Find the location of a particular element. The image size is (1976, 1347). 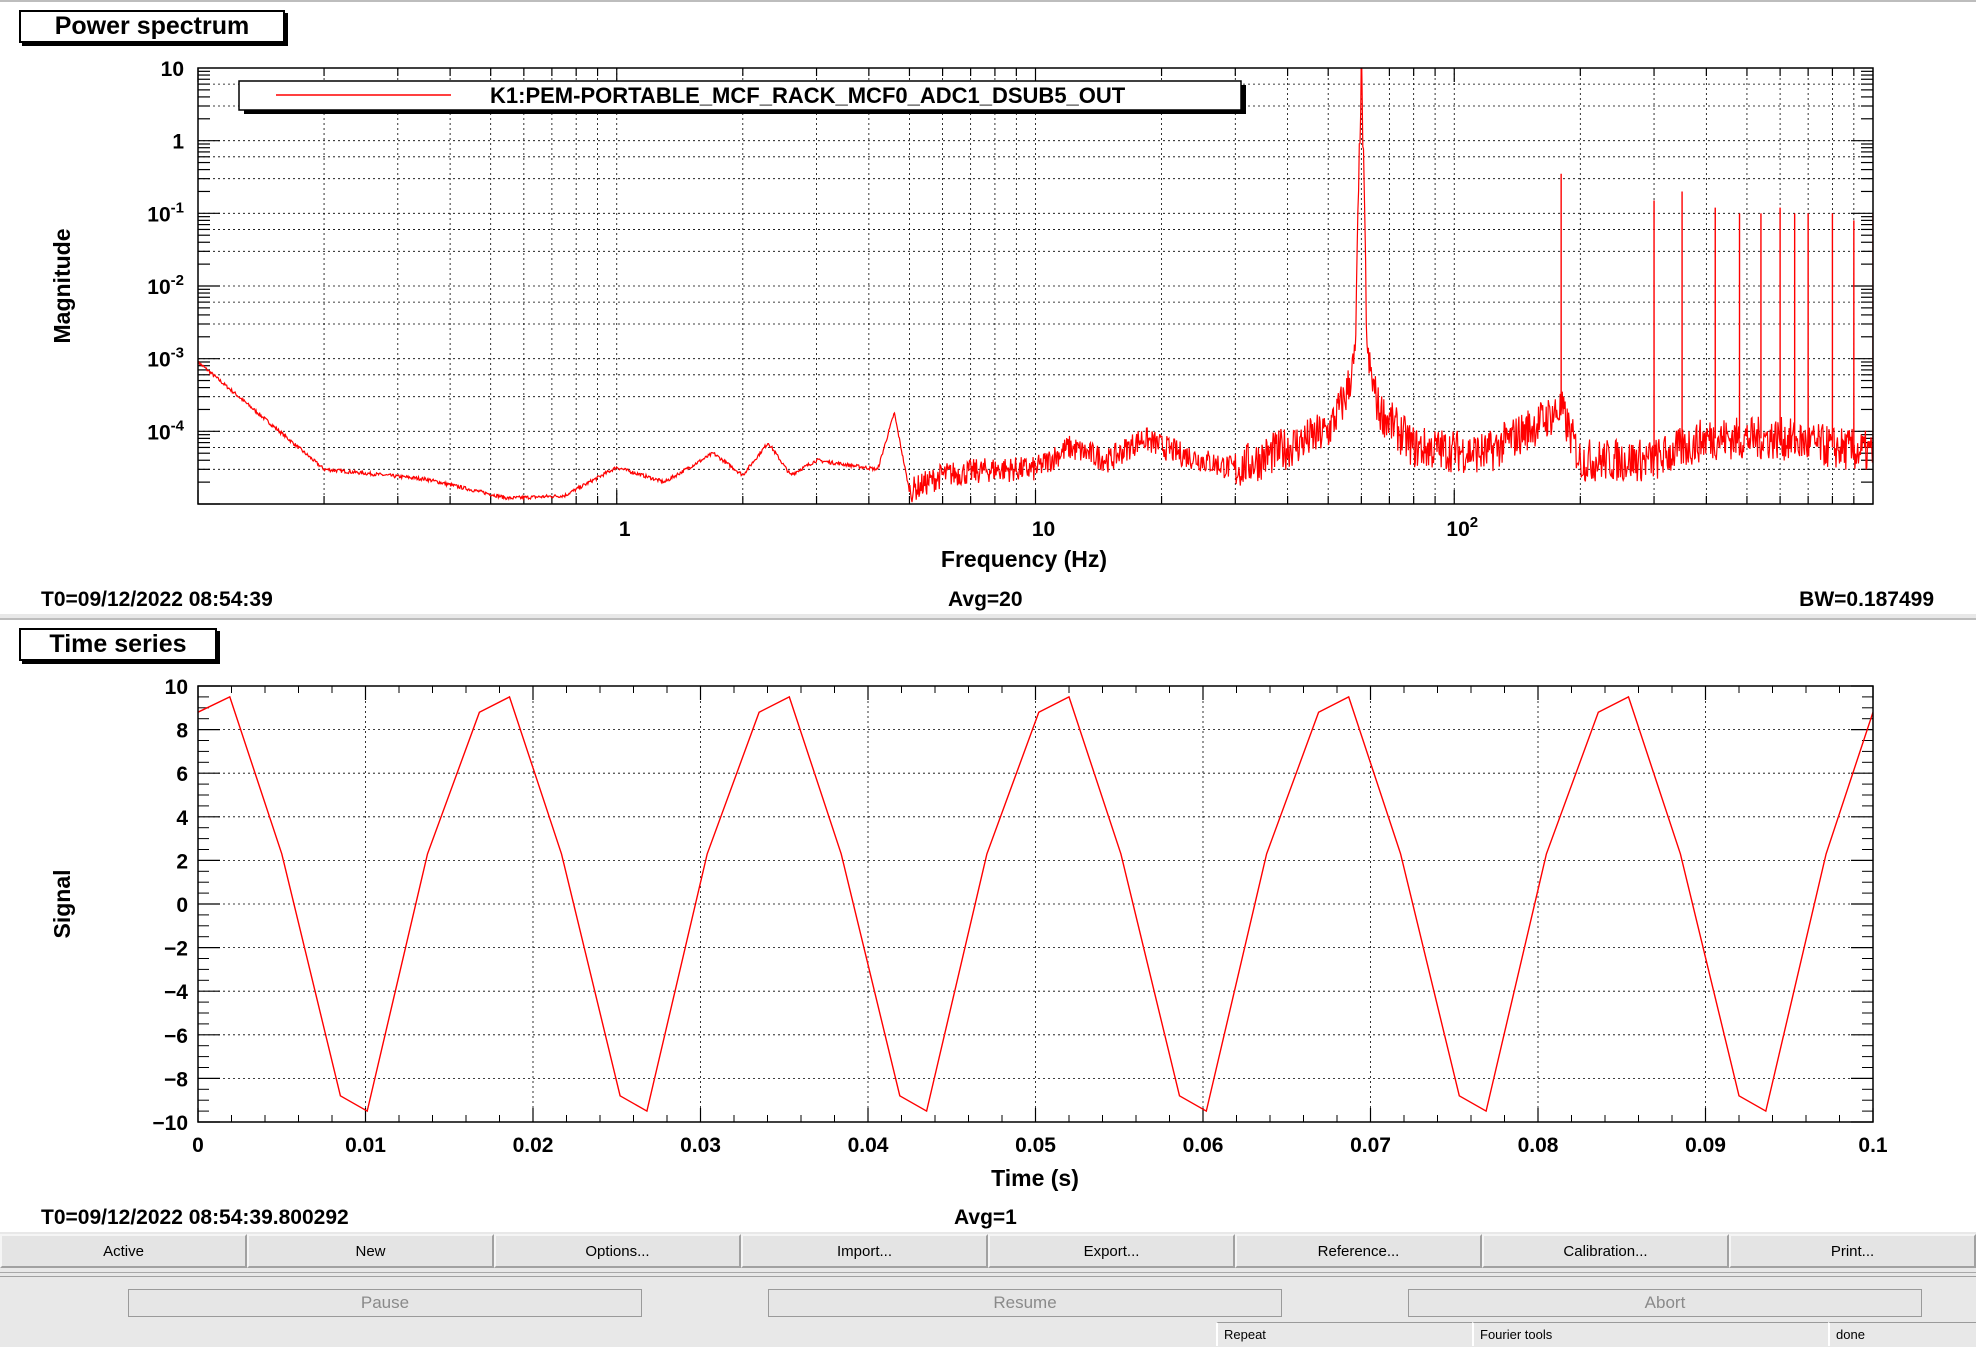

spectrum-y-tick-label: 10 is located at coordinates (172, 69).